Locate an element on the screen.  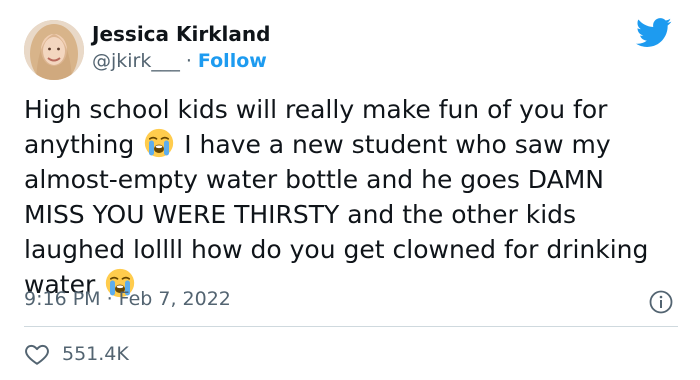
avatar-photo is located at coordinates (54, 50).